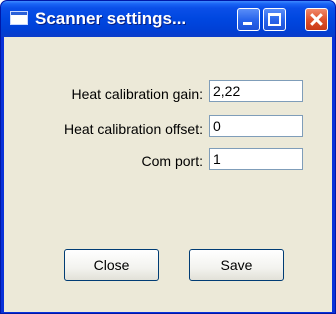 The height and width of the screenshot is (314, 336). What do you see at coordinates (256, 91) in the screenshot?
I see `heat-calibration-gain-field` at bounding box center [256, 91].